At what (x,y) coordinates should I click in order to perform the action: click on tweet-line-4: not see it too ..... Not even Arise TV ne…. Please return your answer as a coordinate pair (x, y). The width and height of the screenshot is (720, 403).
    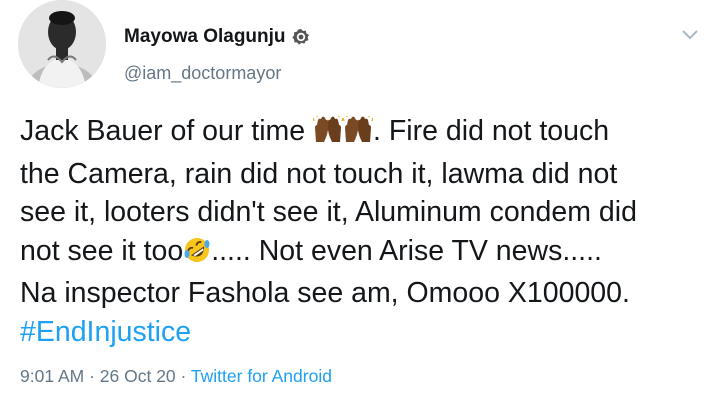
    Looking at the image, I should click on (311, 251).